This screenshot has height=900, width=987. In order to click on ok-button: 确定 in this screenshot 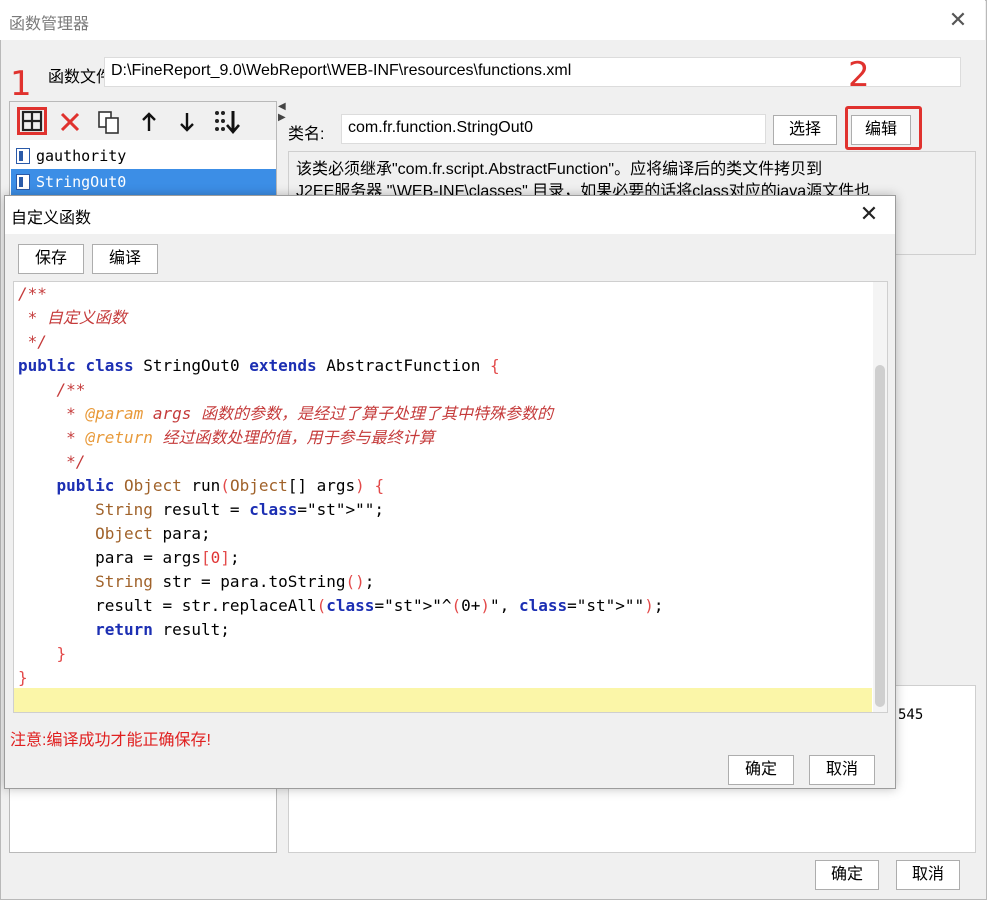, I will do `click(847, 875)`.